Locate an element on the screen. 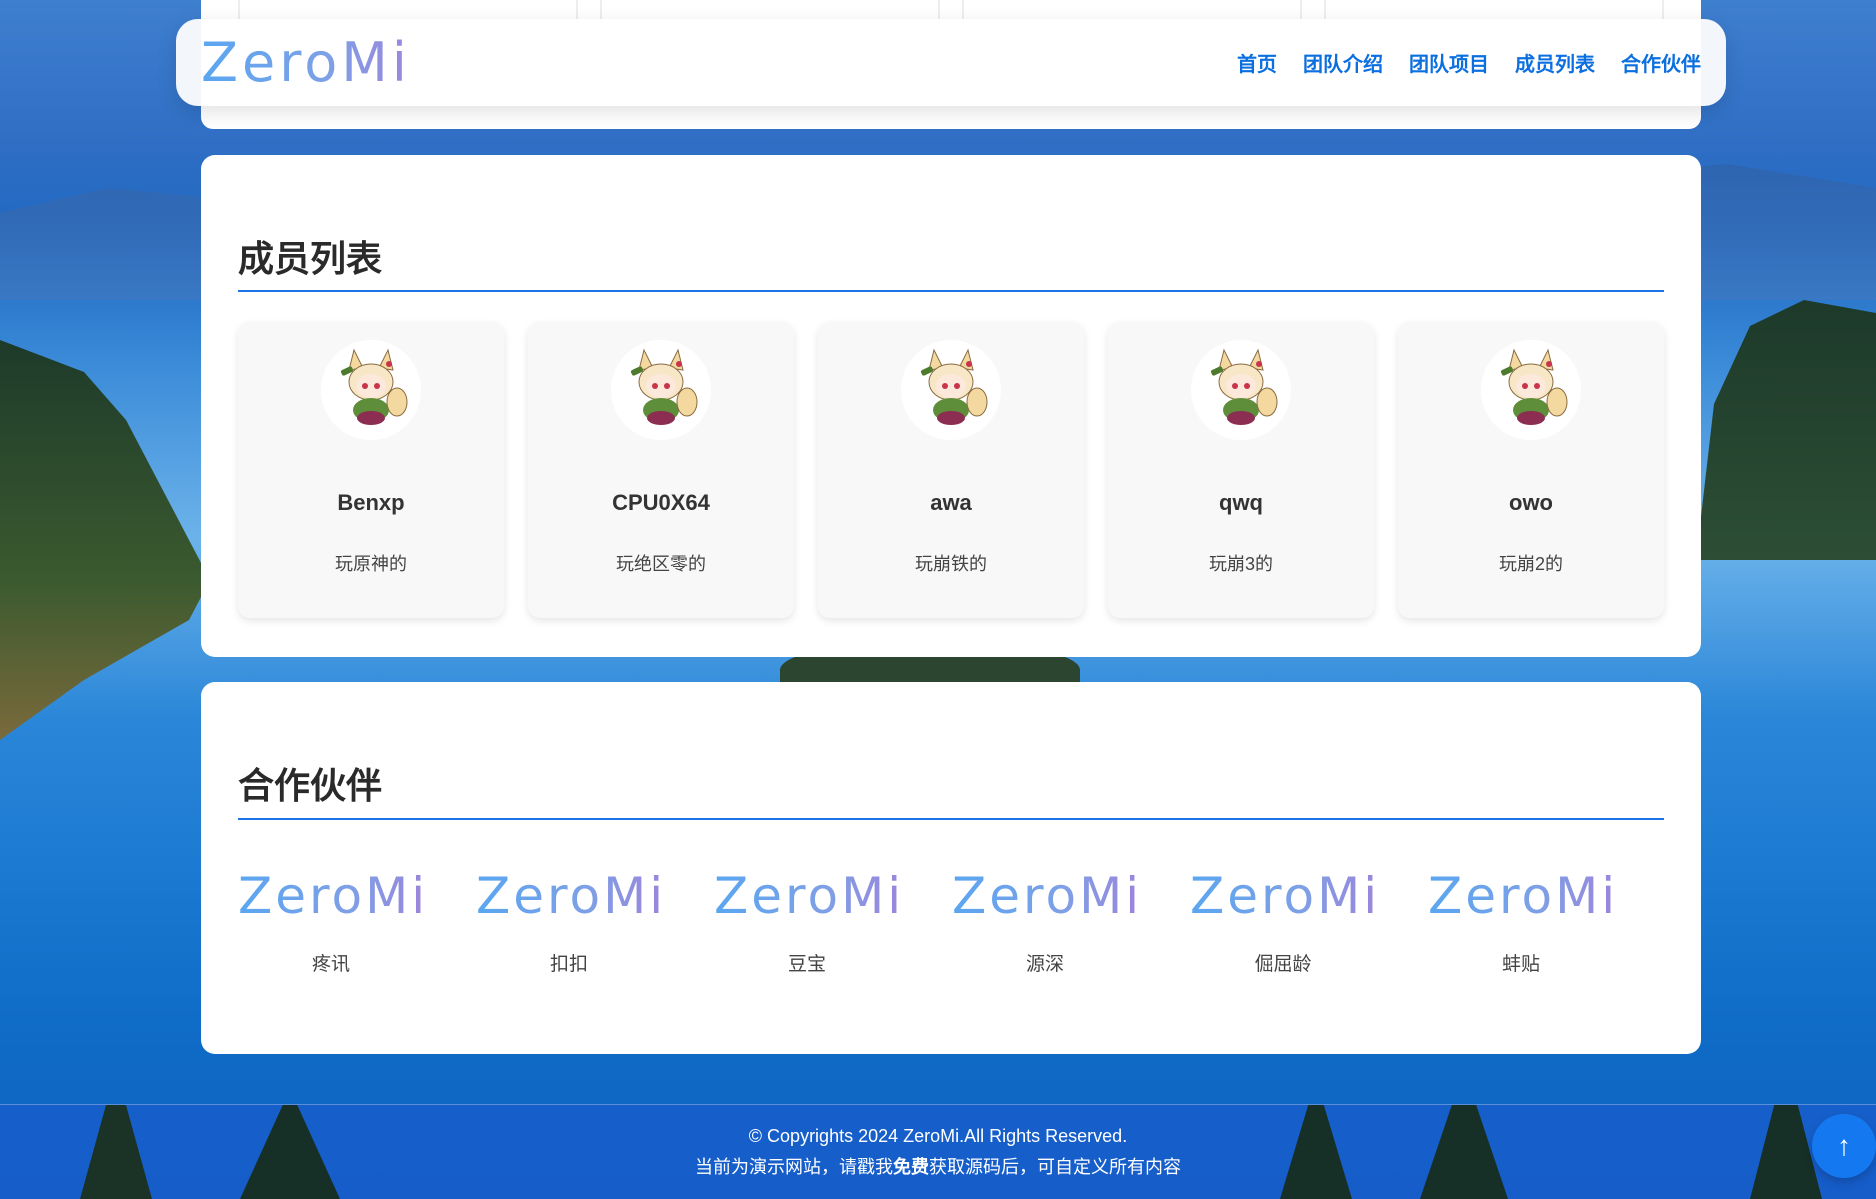 The image size is (1876, 1199). partner-item: ZeroMi 疼讯 is located at coordinates (333, 921).